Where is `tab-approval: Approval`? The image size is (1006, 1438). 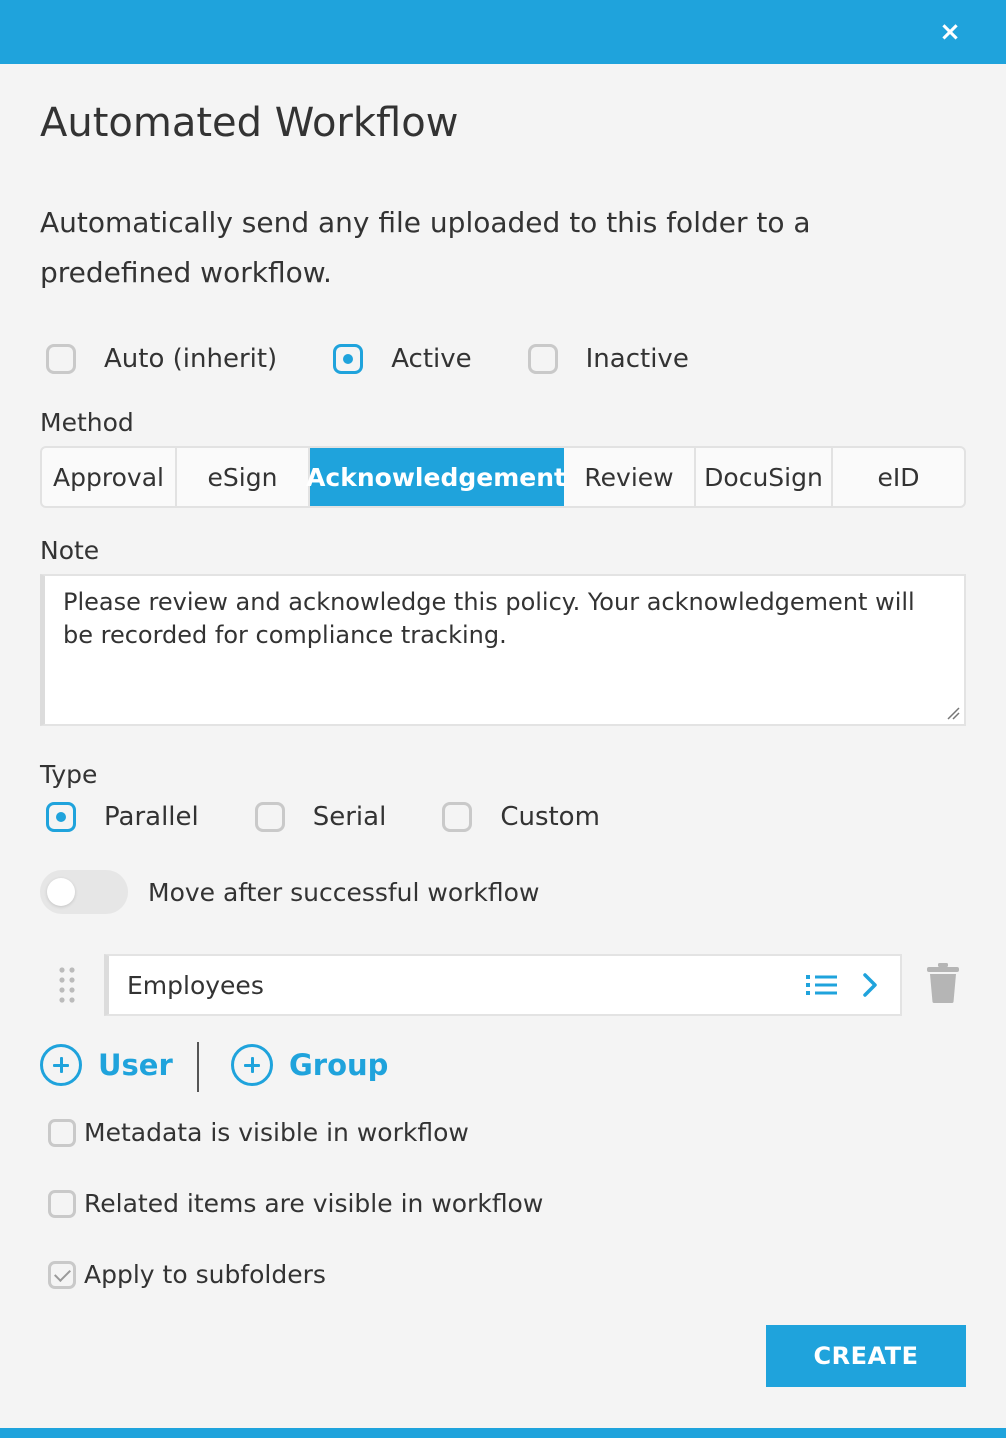 tab-approval: Approval is located at coordinates (109, 477).